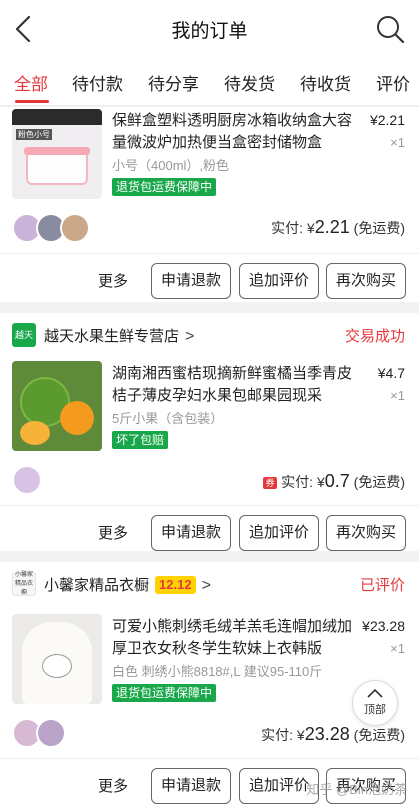 The width and height of the screenshot is (419, 810). What do you see at coordinates (338, 227) in the screenshot?
I see `paid-amount: 实付: ¥2.21 (免运费)` at bounding box center [338, 227].